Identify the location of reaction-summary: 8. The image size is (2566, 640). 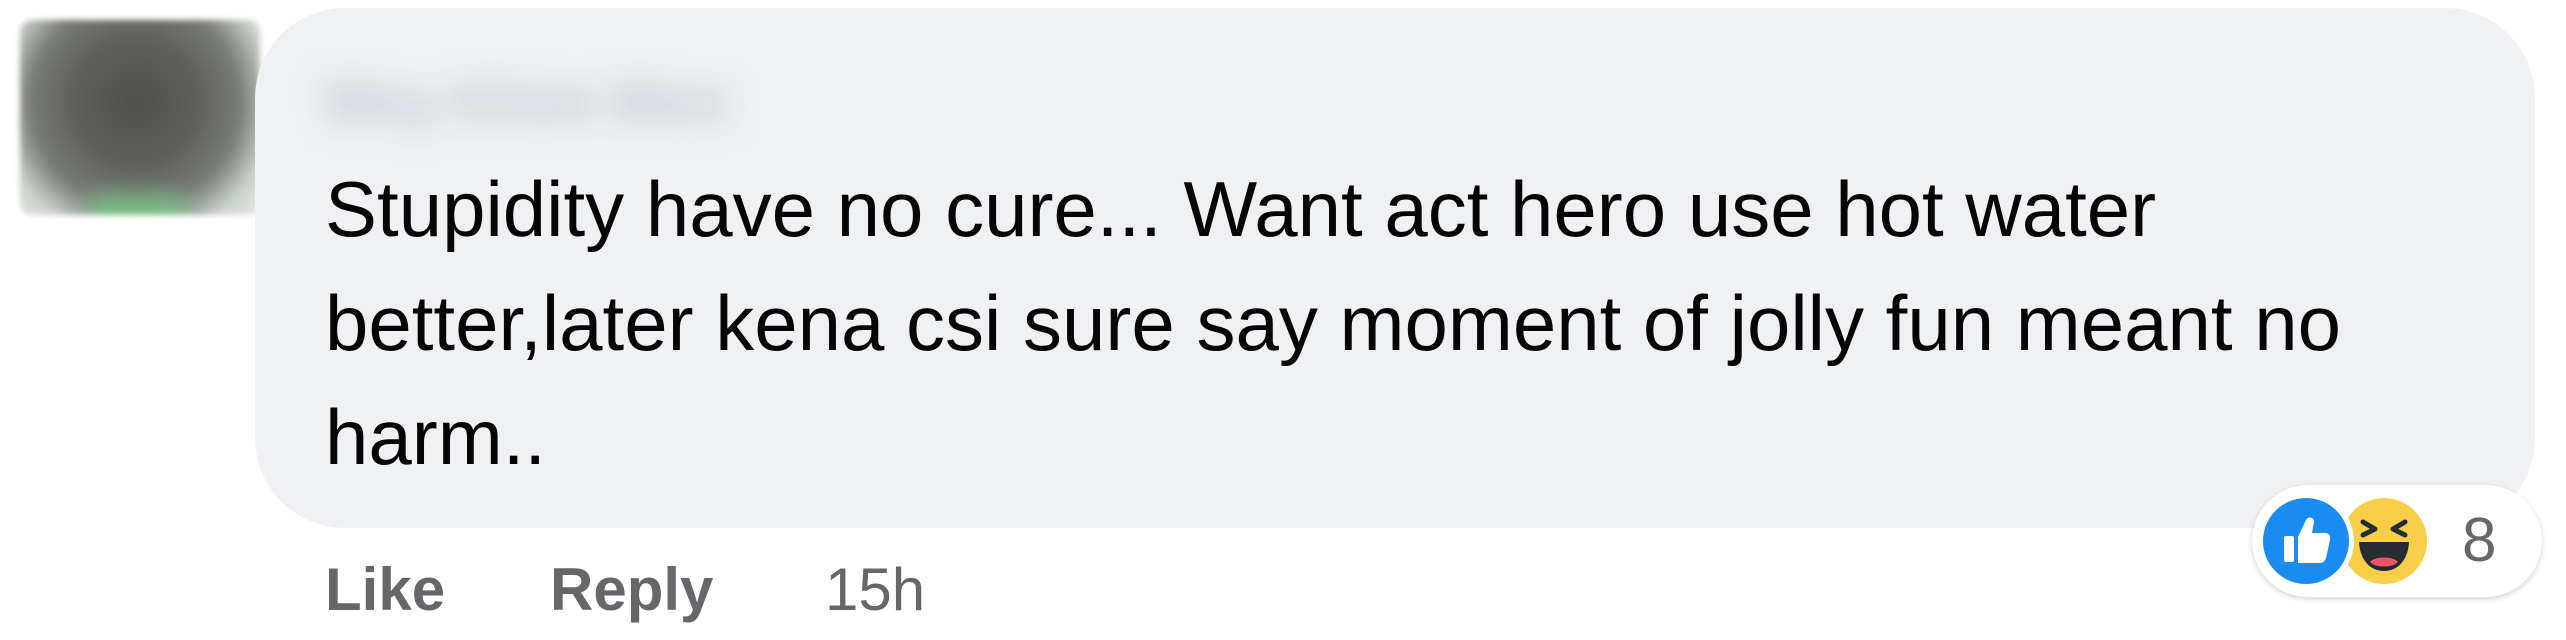
(2397, 541).